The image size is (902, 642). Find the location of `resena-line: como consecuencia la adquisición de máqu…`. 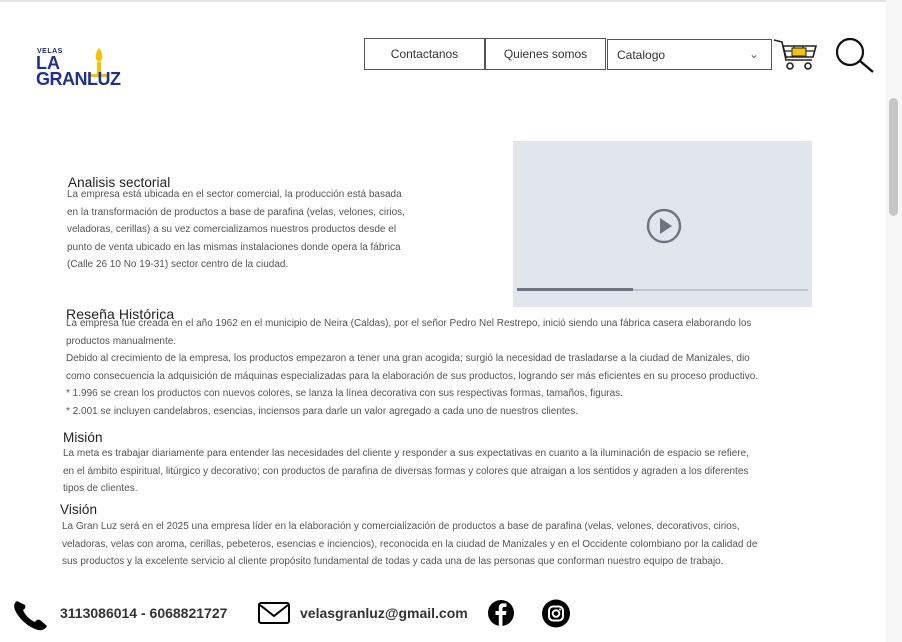

resena-line: como consecuencia la adquisición de máqu… is located at coordinates (412, 376).